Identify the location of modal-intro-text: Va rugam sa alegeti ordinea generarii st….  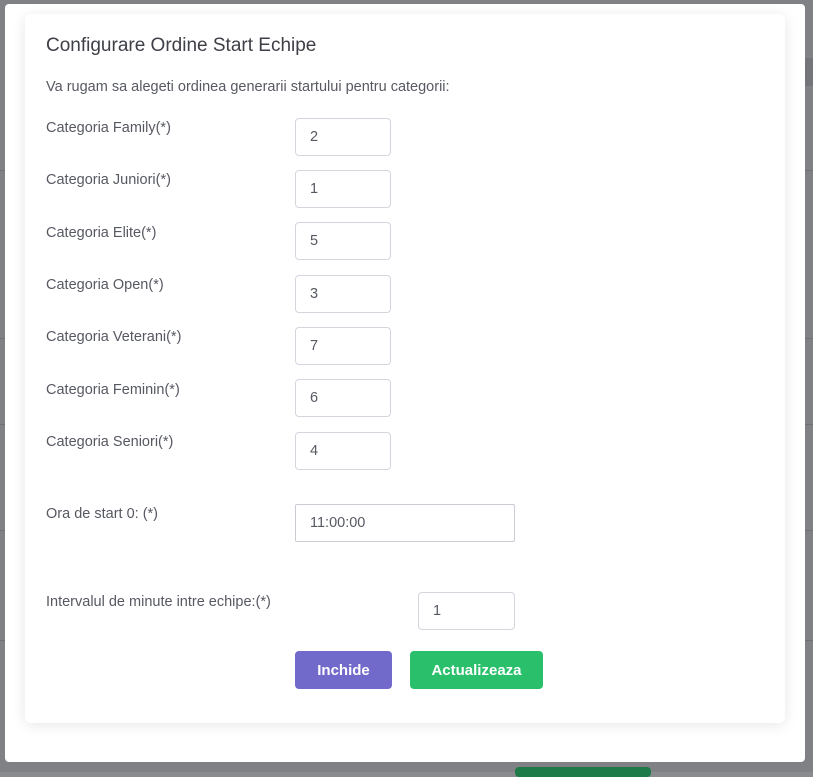
(248, 87).